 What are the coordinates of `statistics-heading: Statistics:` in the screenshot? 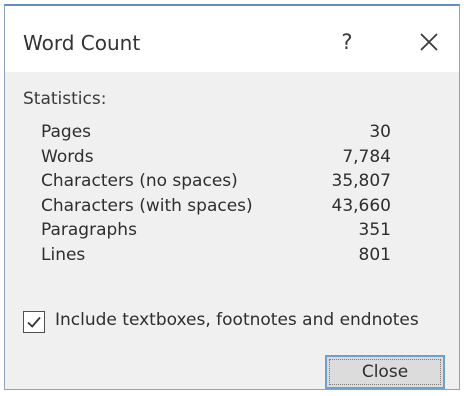 It's located at (65, 99).